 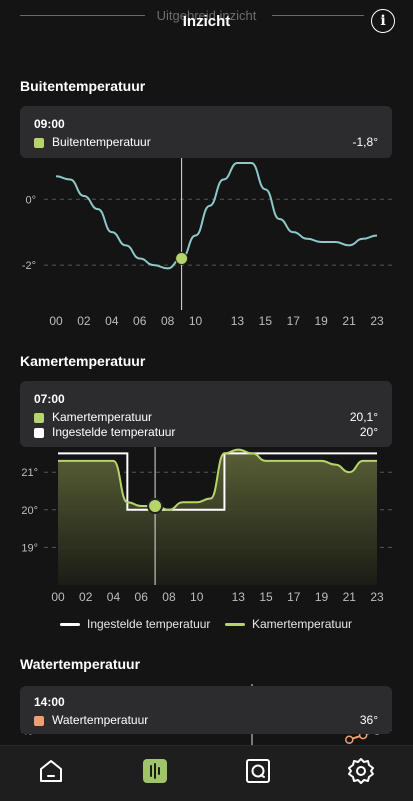 I want to click on room-section-title: Kamertemperatuur, so click(x=83, y=361).